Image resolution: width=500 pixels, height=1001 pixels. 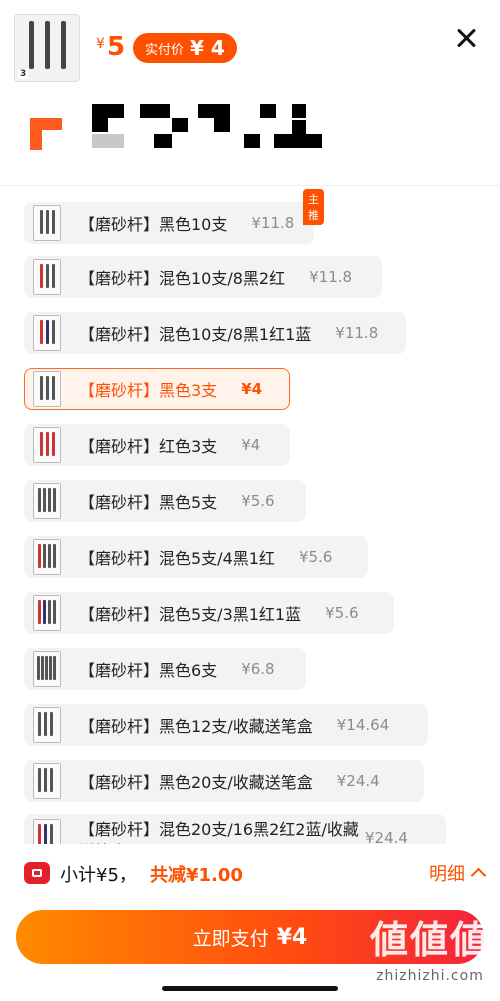 I want to click on sku-option: 【磨砂杆】混色5支/4黑1红 ¥5.6, so click(x=196, y=557).